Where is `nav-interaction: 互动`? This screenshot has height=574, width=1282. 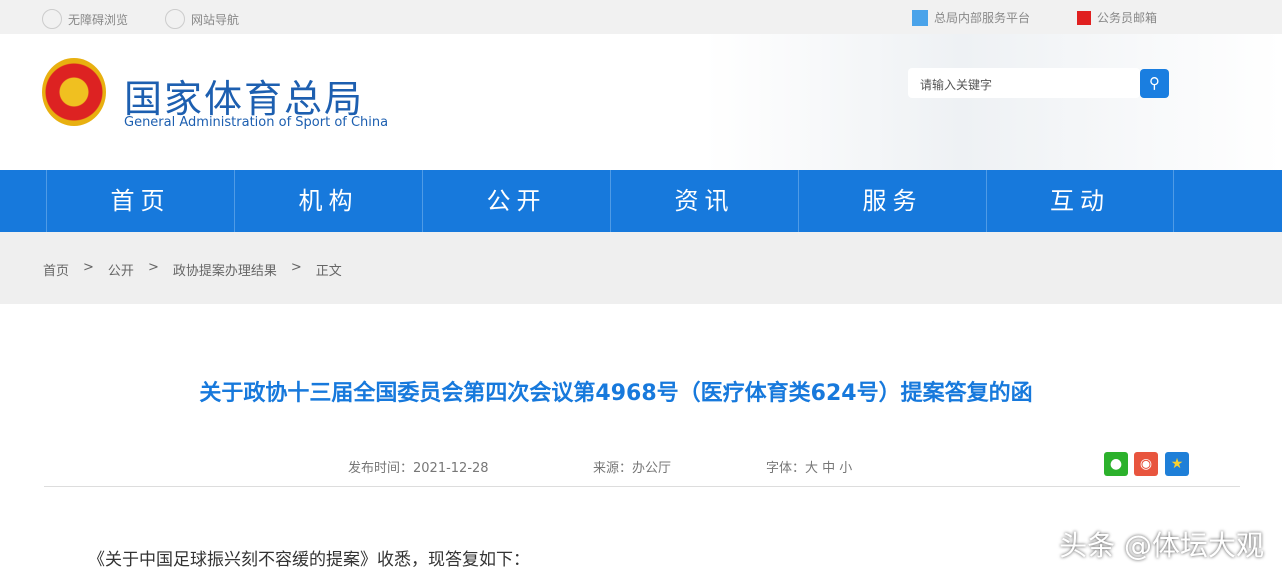 nav-interaction: 互动 is located at coordinates (1080, 201).